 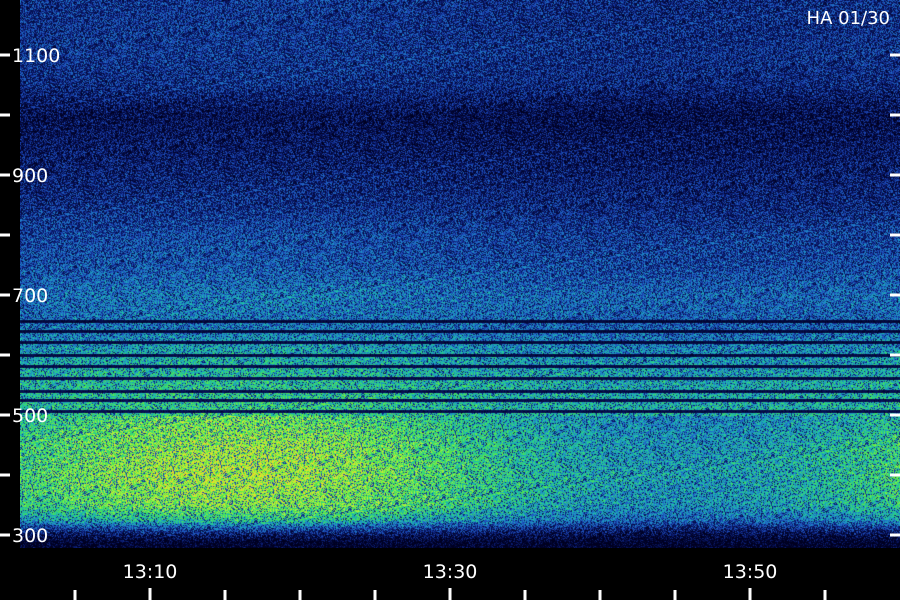 I want to click on y-tick-label: 700, so click(x=30, y=296).